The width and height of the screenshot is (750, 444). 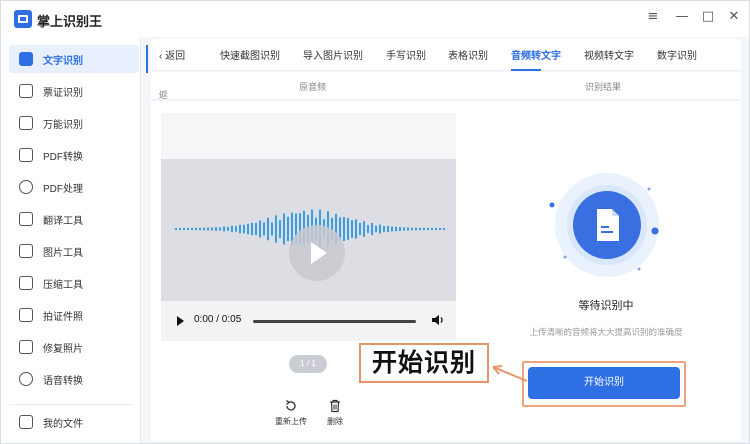 I want to click on voice-convert-icon, so click(x=26, y=379).